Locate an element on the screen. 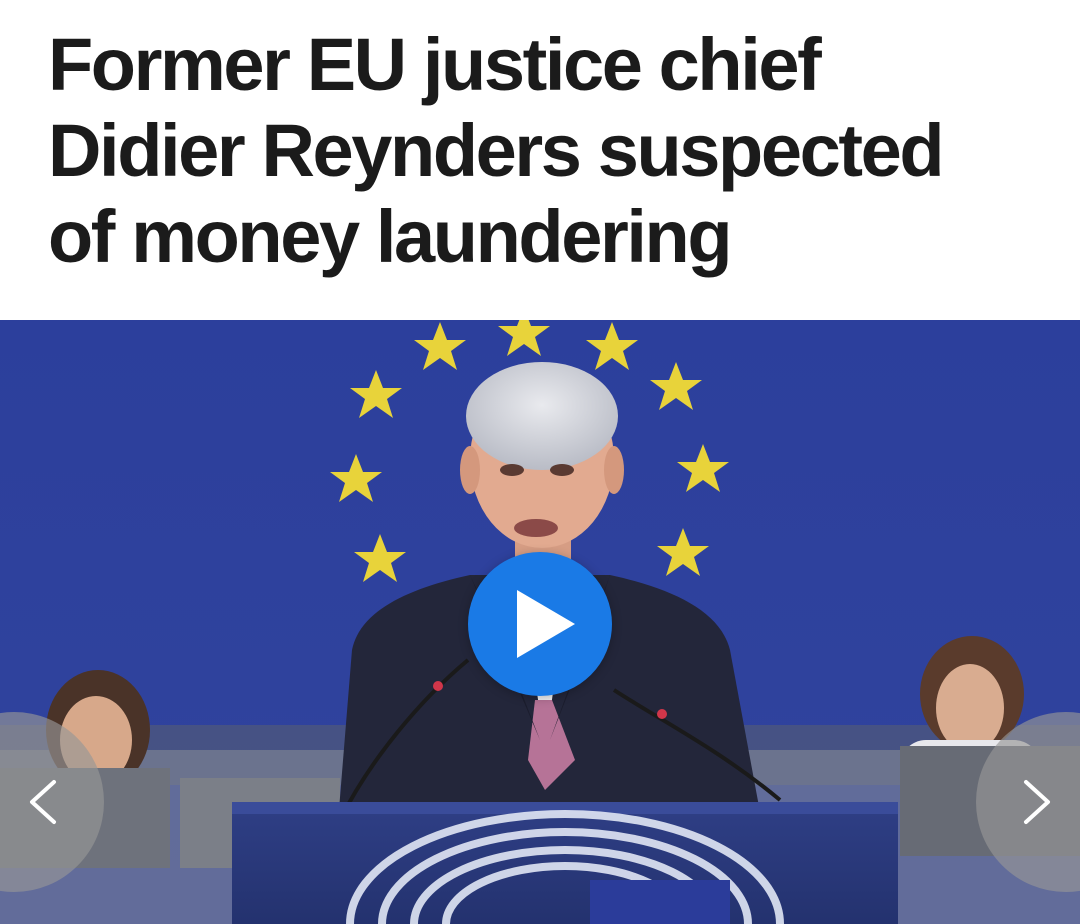  chevron-right-icon is located at coordinates (1037, 802).